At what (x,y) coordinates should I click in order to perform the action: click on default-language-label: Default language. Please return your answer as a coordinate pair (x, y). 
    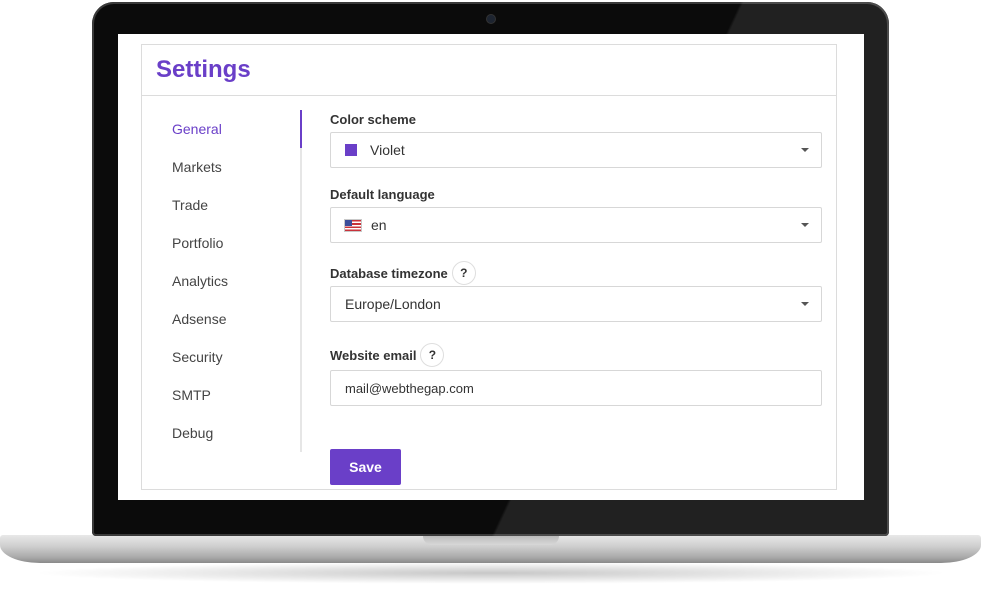
    Looking at the image, I should click on (382, 194).